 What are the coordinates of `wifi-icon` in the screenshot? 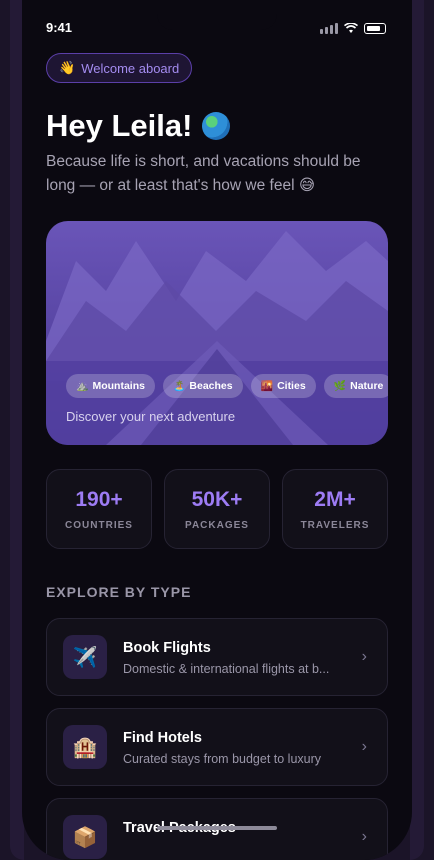 It's located at (351, 28).